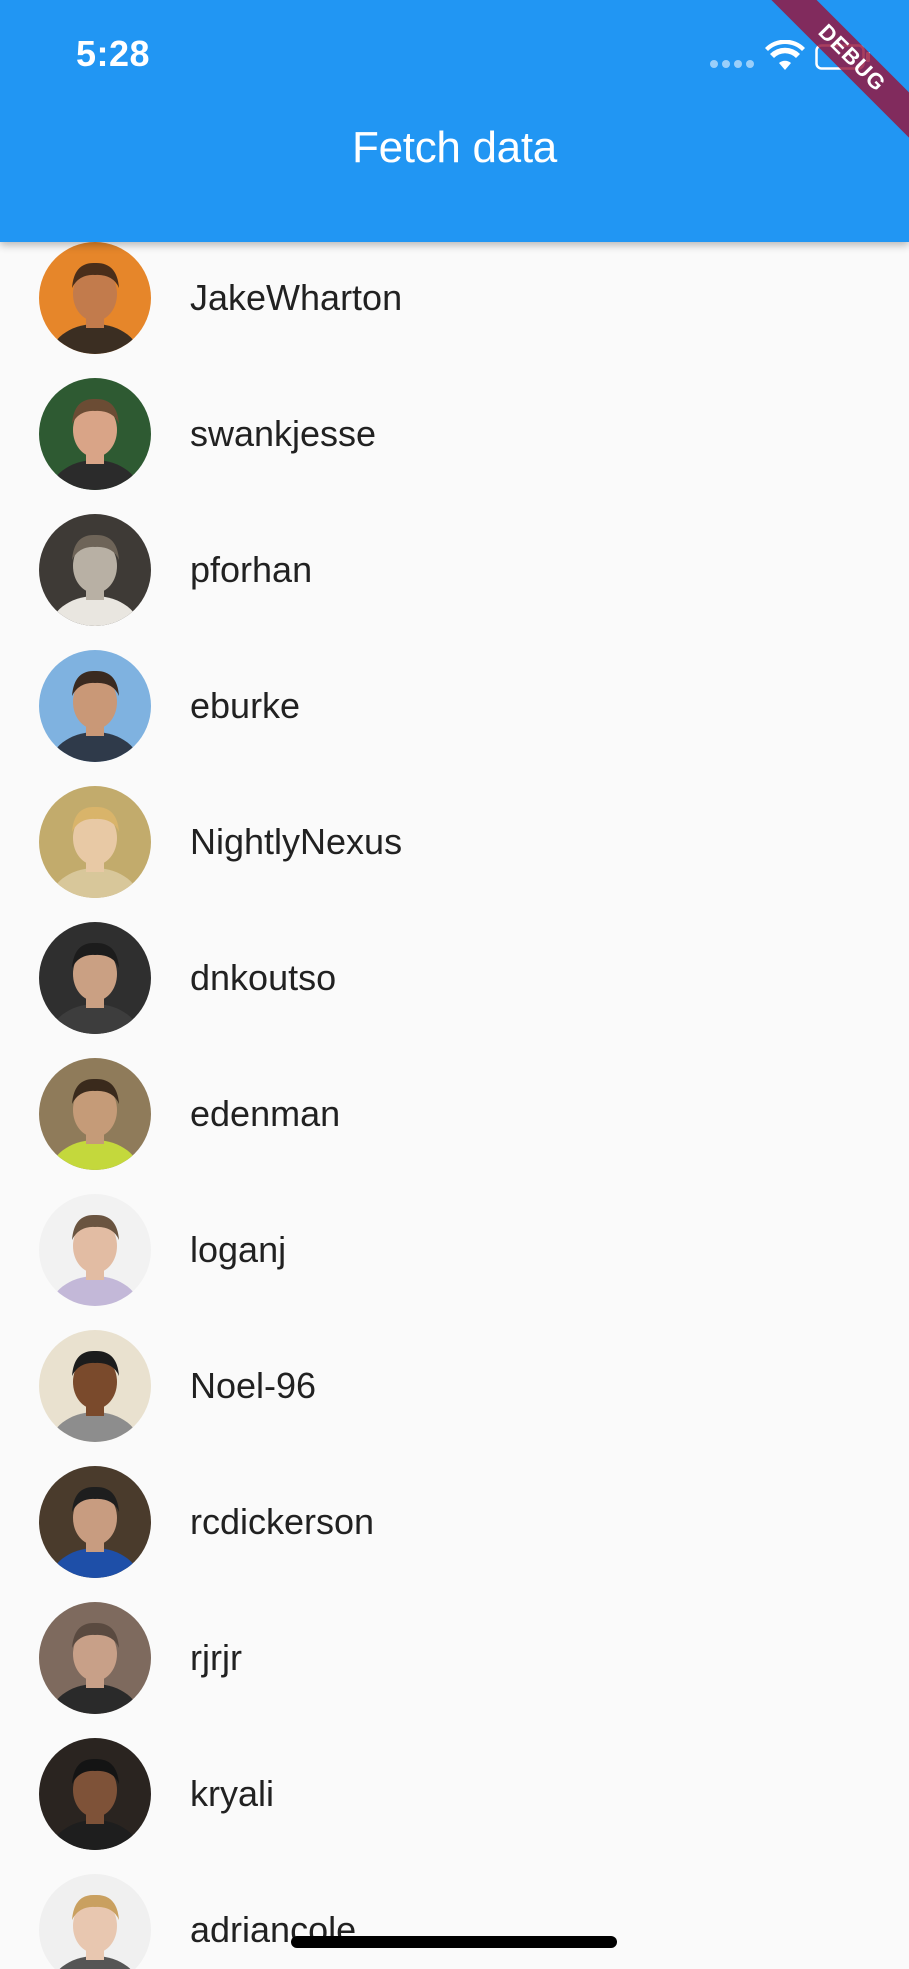 Image resolution: width=909 pixels, height=1969 pixels. What do you see at coordinates (263, 977) in the screenshot?
I see `username-label: dnkoutso` at bounding box center [263, 977].